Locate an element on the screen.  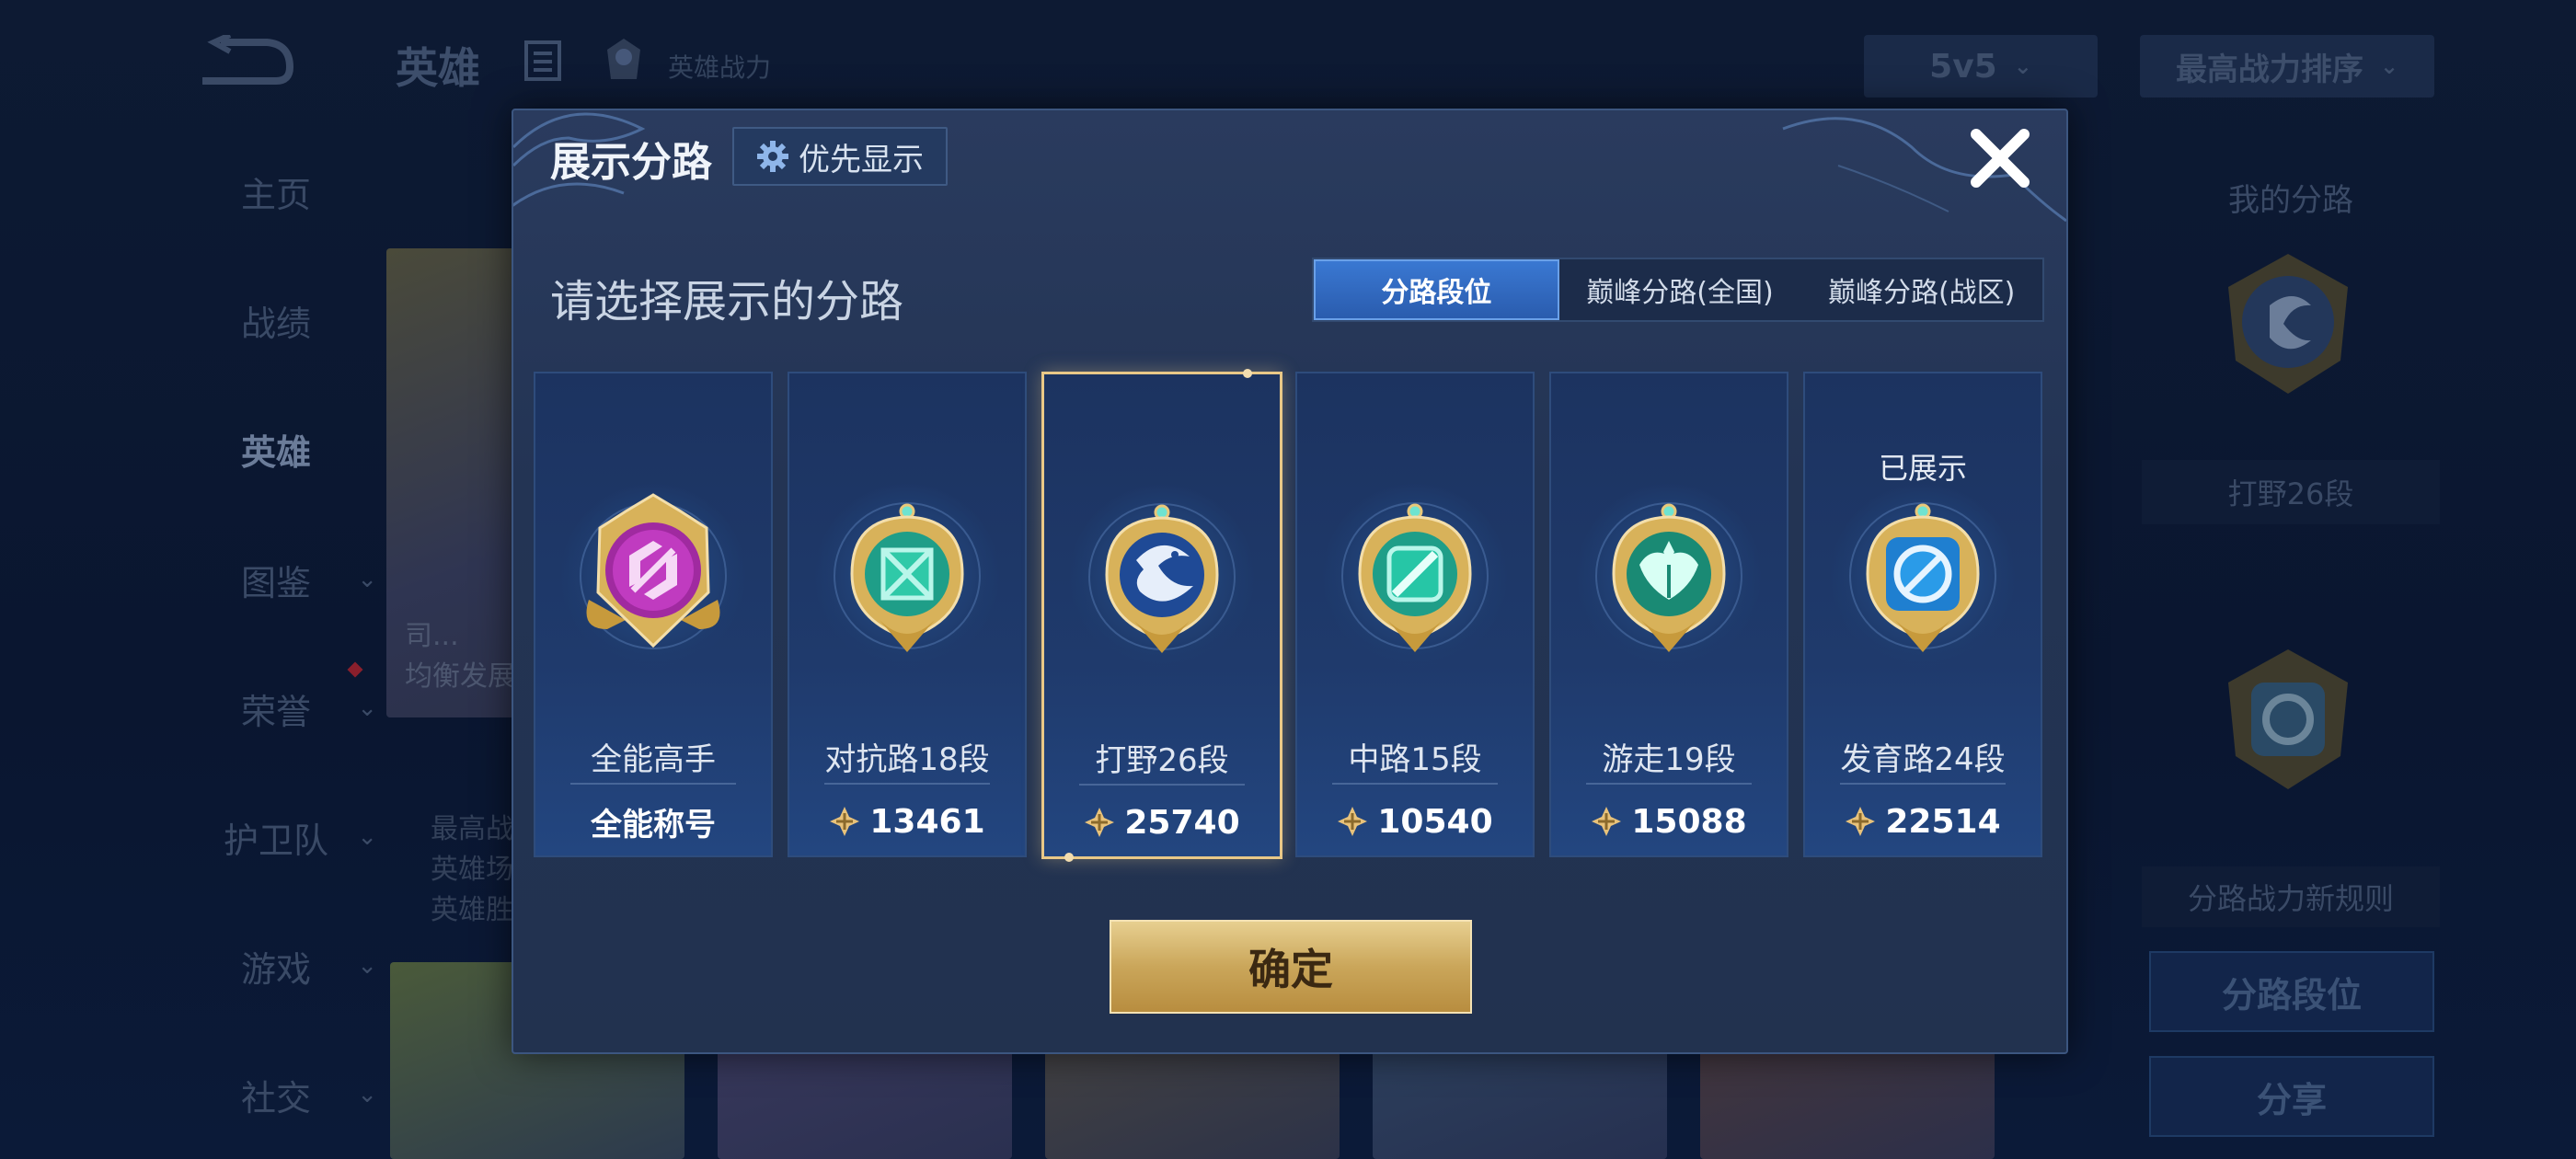
my-lane-label: 打野26段 is located at coordinates (2291, 492).